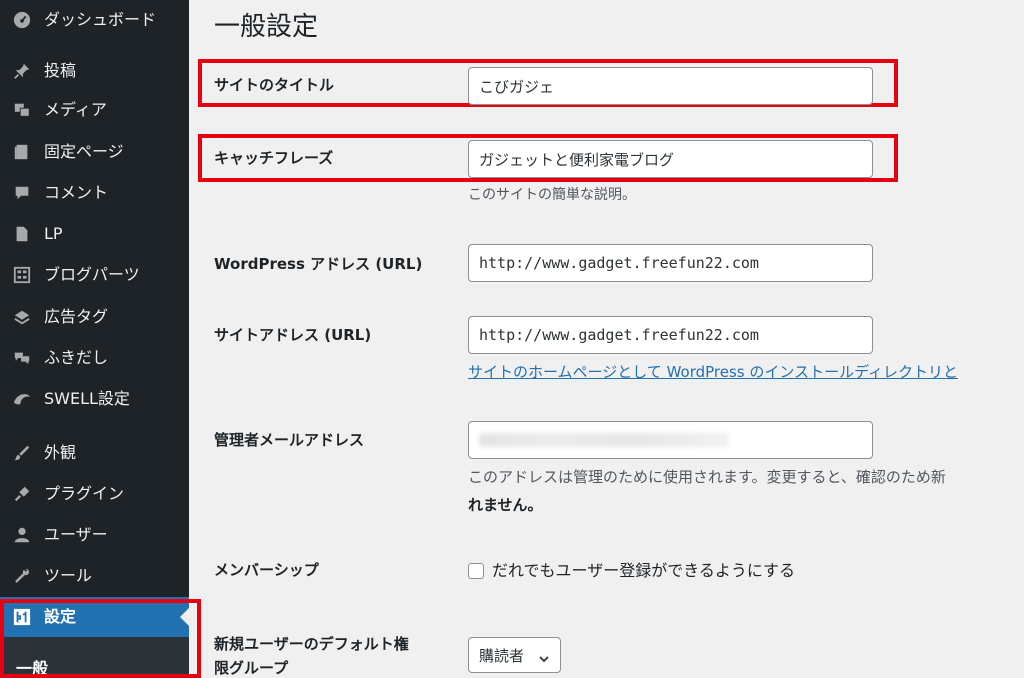  I want to click on admin-email-description: このアドレスは管理のために使用されます。変更すると、確認のため新, so click(707, 477).